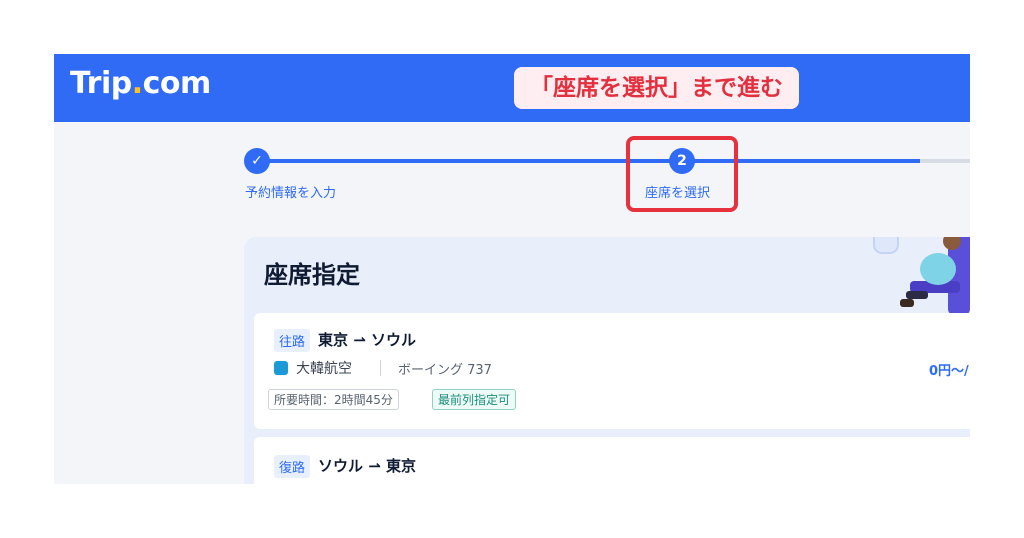 This screenshot has width=1024, height=538. Describe the element at coordinates (292, 340) in the screenshot. I see `outbound-tag: 往路` at that location.